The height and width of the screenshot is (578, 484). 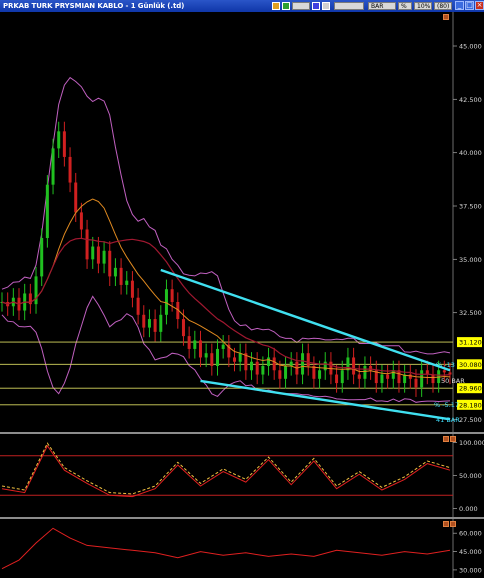 I want to click on price-ytick-label: 35.000, so click(x=470, y=260).